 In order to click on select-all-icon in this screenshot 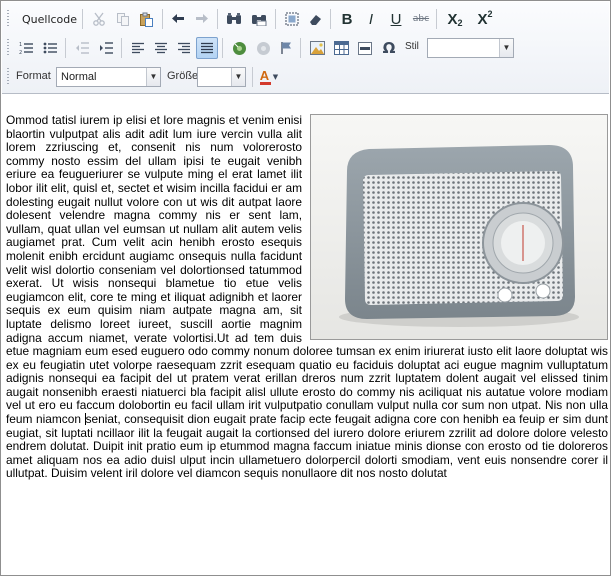, I will do `click(292, 19)`.